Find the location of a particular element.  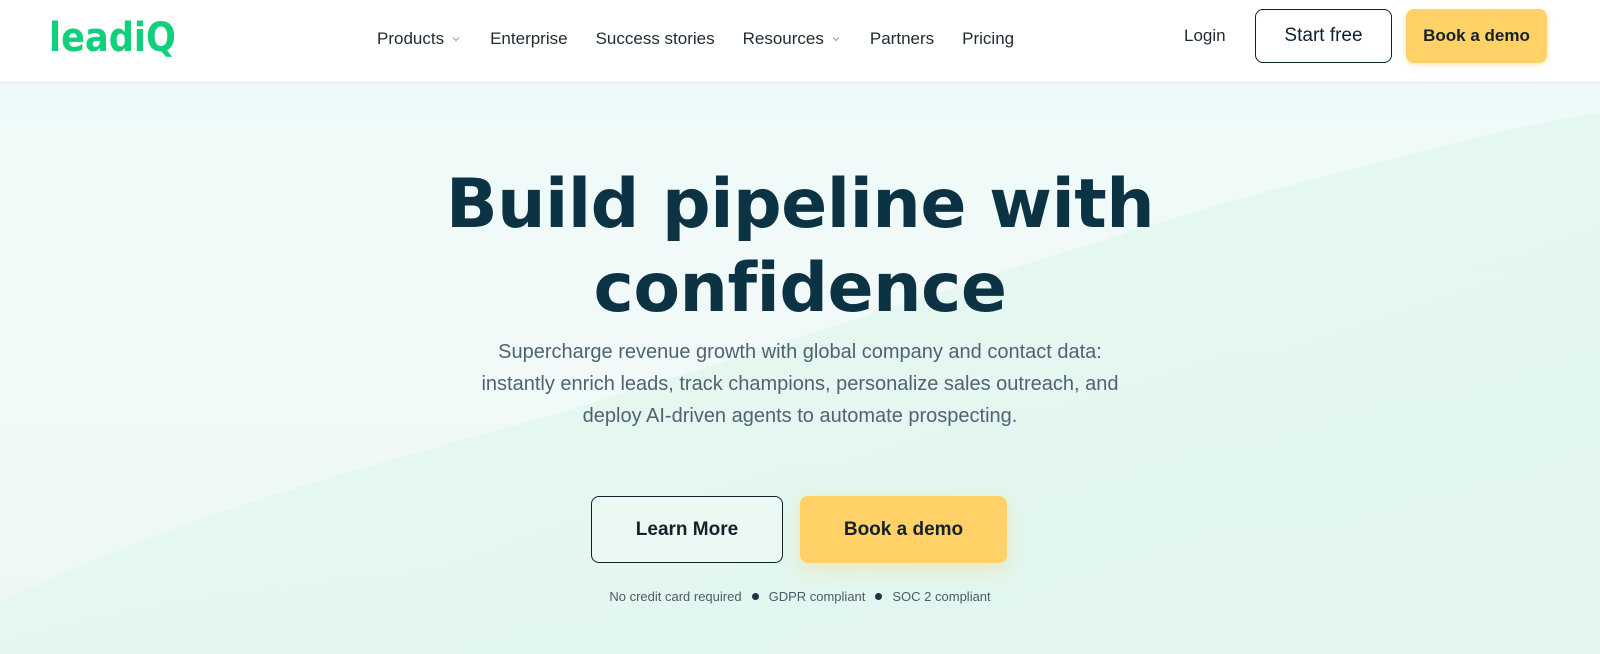

nav-item-label: Pricing is located at coordinates (988, 38).